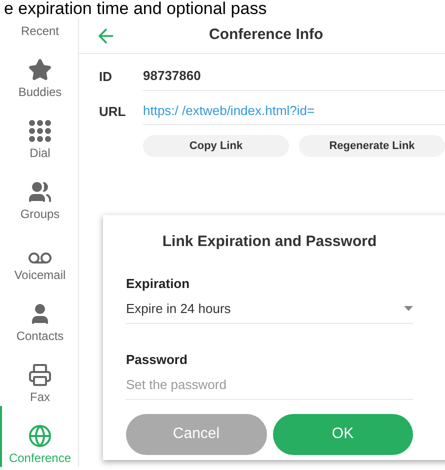 The height and width of the screenshot is (470, 445). I want to click on link-button: Regenerate Link, so click(372, 146).